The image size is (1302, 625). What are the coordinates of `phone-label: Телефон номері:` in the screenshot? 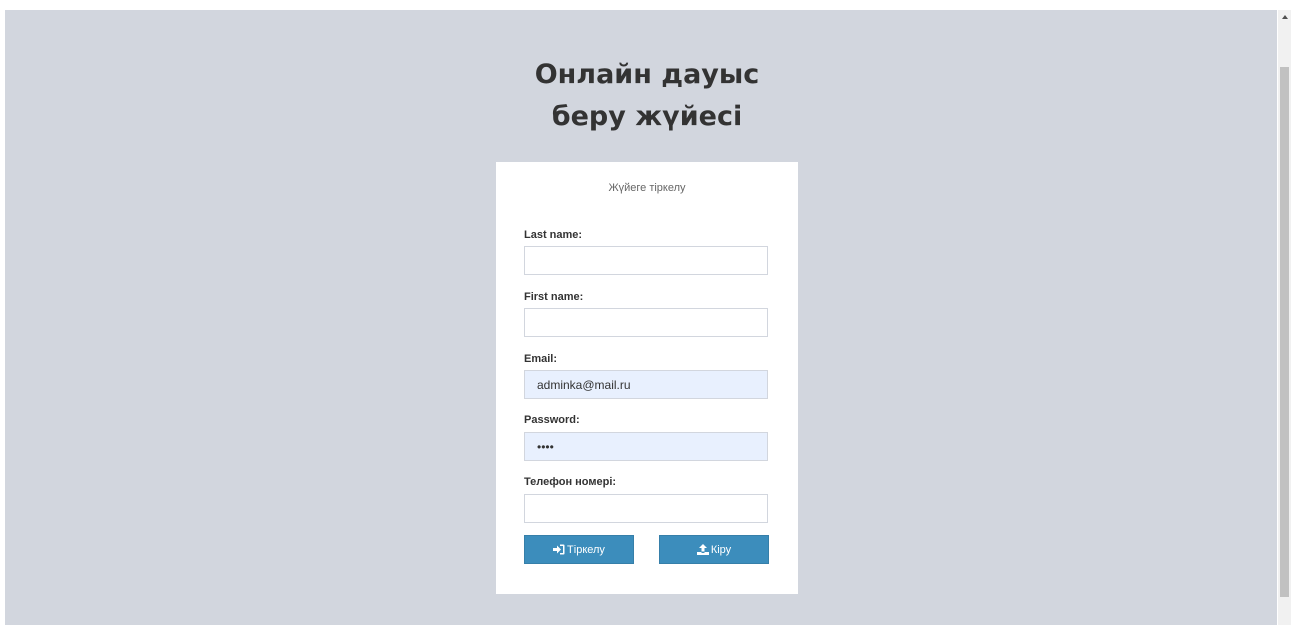 It's located at (570, 482).